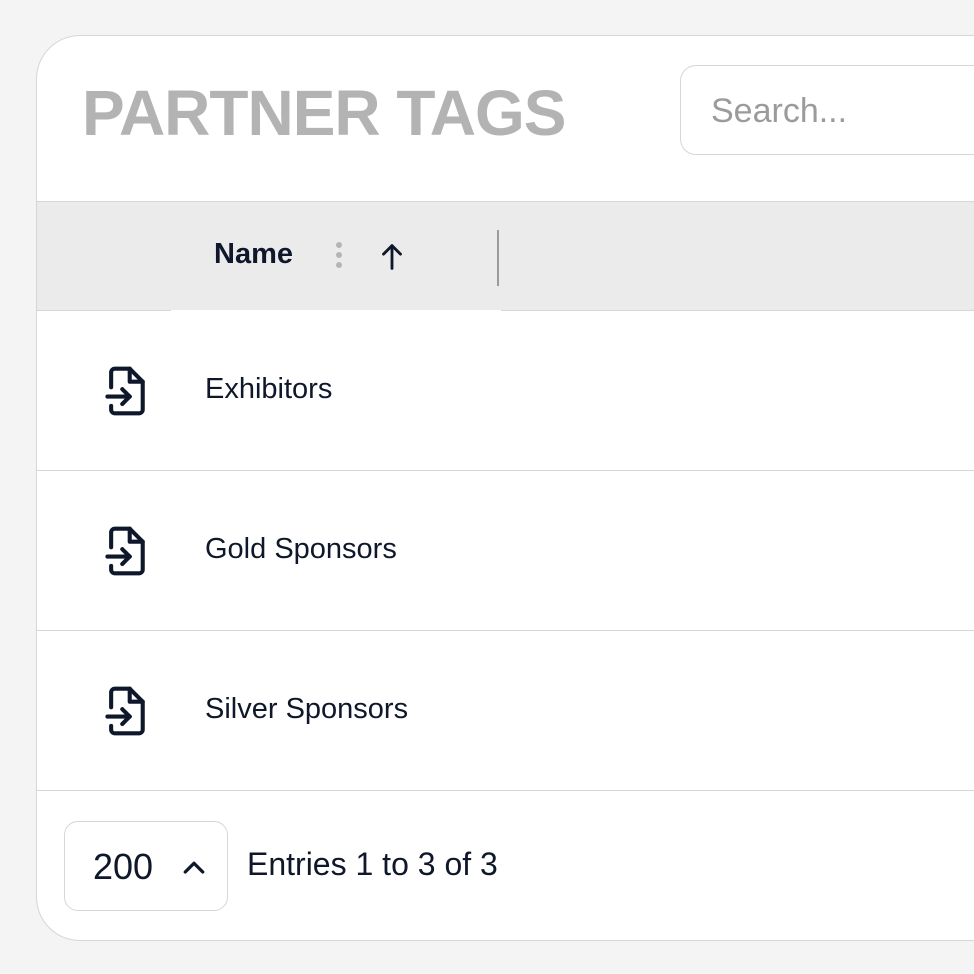 This screenshot has height=974, width=974. I want to click on row-name: Silver Sponsors, so click(307, 709).